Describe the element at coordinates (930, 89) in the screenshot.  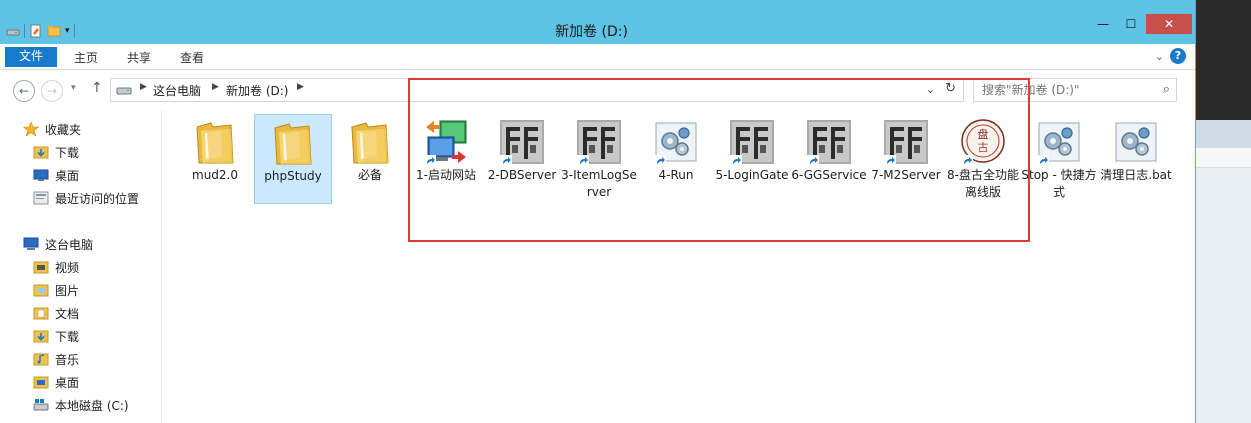
I see `address-dropdown-icon: ⌄` at that location.